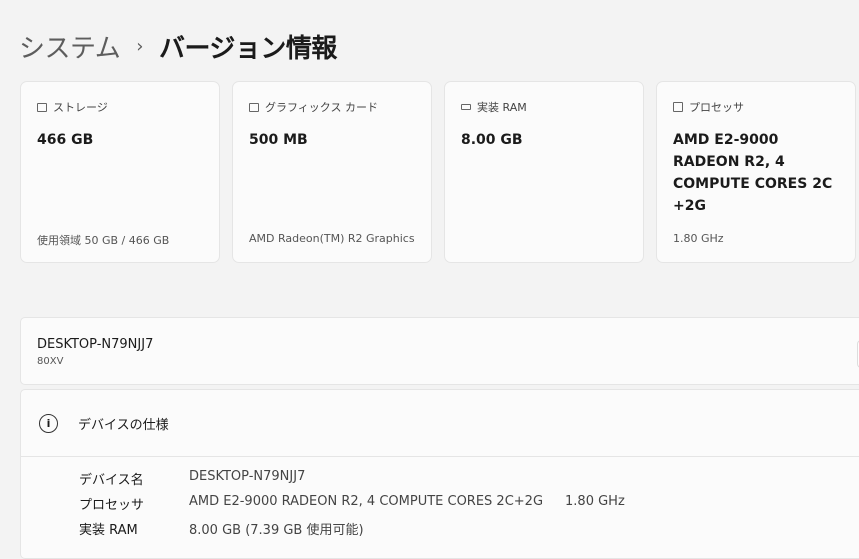 The width and height of the screenshot is (859, 559). I want to click on spec-key: 実装 RAM, so click(108, 530).